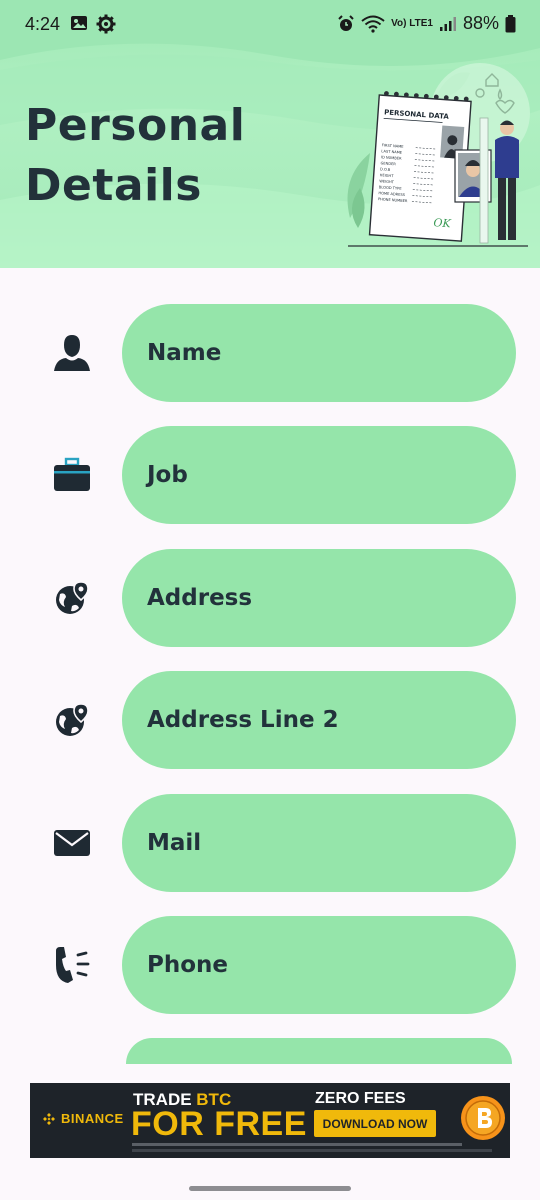 The height and width of the screenshot is (1200, 540). I want to click on address-row: Address, so click(270, 598).